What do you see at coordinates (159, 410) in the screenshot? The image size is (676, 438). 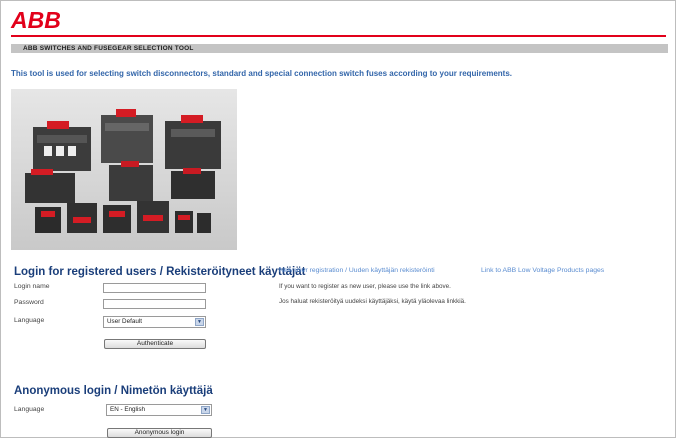 I see `anonymous-language-select: EN - English ▼` at bounding box center [159, 410].